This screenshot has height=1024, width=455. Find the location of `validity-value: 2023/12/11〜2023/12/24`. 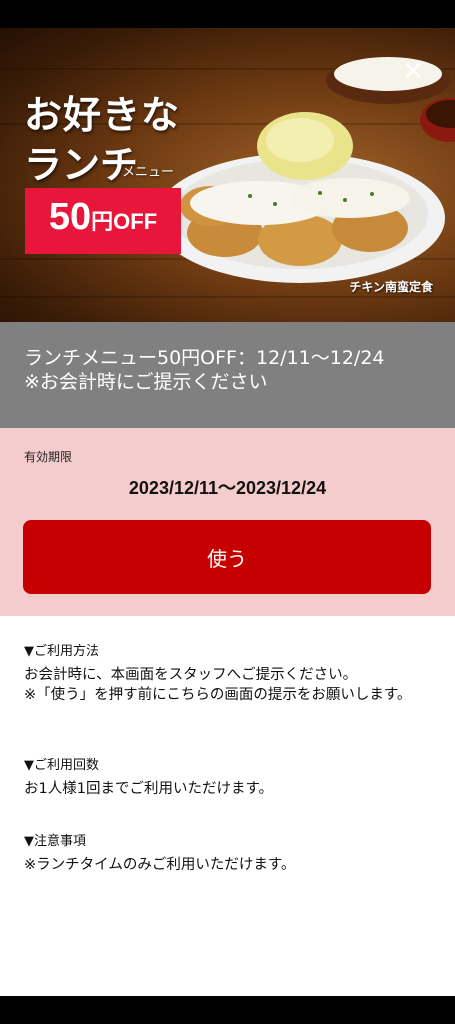

validity-value: 2023/12/11〜2023/12/24 is located at coordinates (227, 488).